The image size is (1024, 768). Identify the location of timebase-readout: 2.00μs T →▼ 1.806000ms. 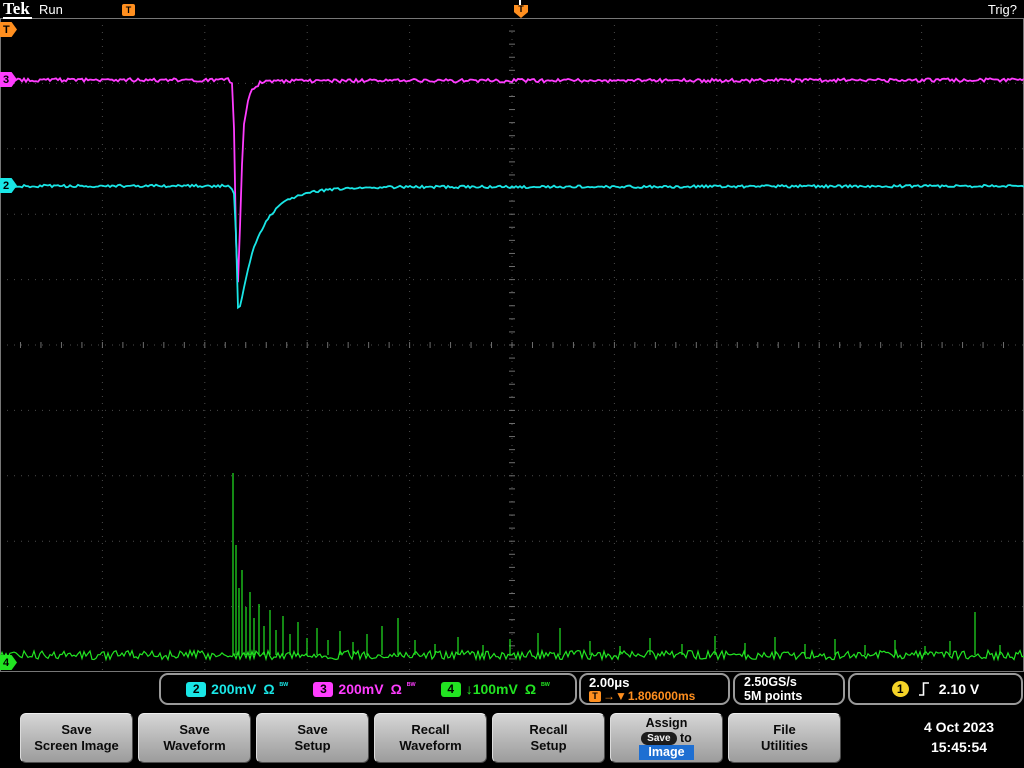
(654, 689).